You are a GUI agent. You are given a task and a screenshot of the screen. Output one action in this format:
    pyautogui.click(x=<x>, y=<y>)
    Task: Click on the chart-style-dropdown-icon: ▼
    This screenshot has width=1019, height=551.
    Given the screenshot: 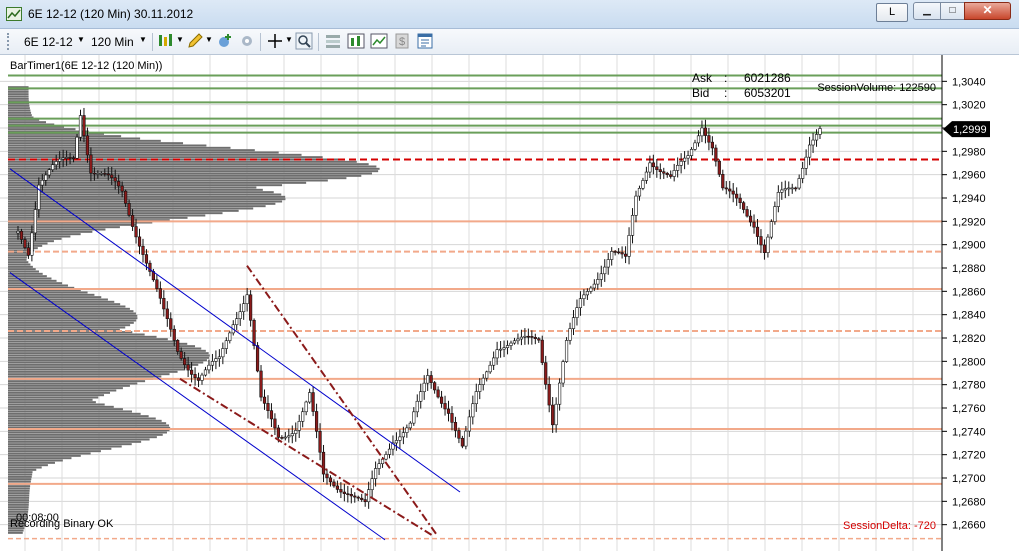 What is the action you would take?
    pyautogui.click(x=180, y=39)
    